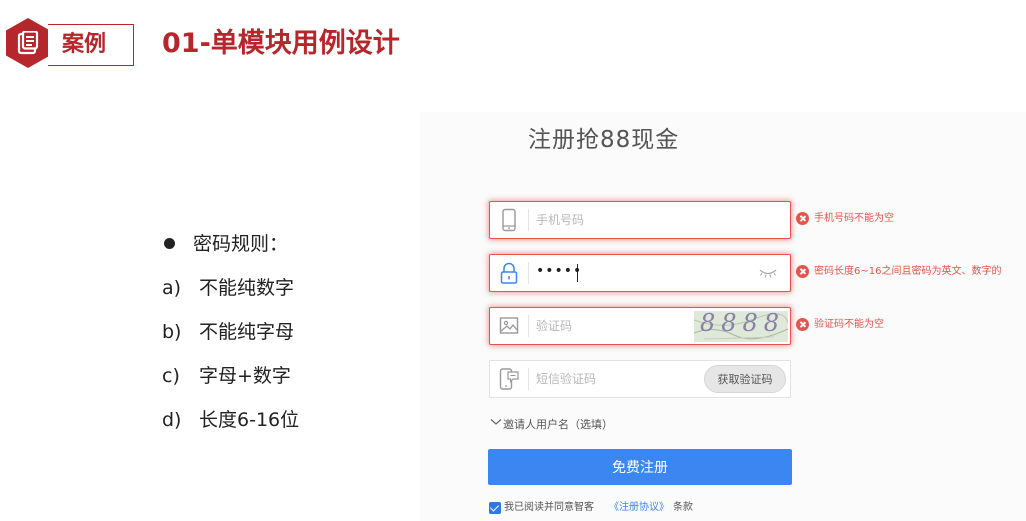  Describe the element at coordinates (281, 43) in the screenshot. I see `page-title: 01-单模块用例设计` at that location.